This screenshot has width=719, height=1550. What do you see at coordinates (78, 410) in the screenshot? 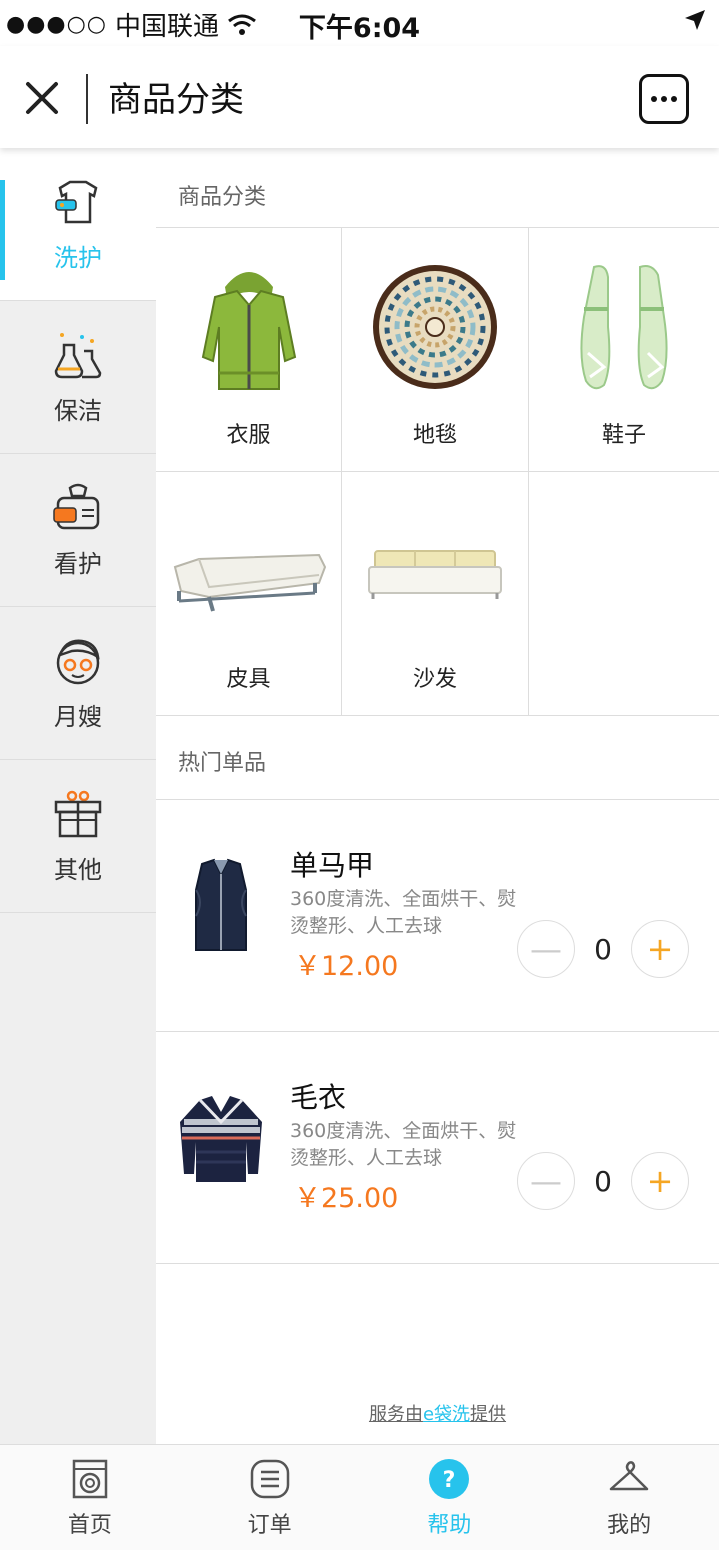
I see `sidebar-item-label: 保洁` at bounding box center [78, 410].